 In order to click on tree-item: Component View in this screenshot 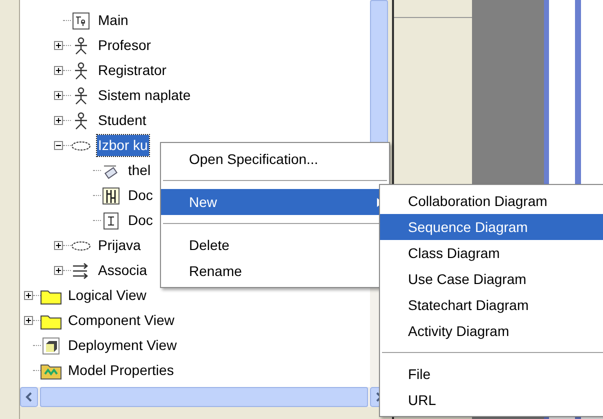, I will do `click(121, 320)`.